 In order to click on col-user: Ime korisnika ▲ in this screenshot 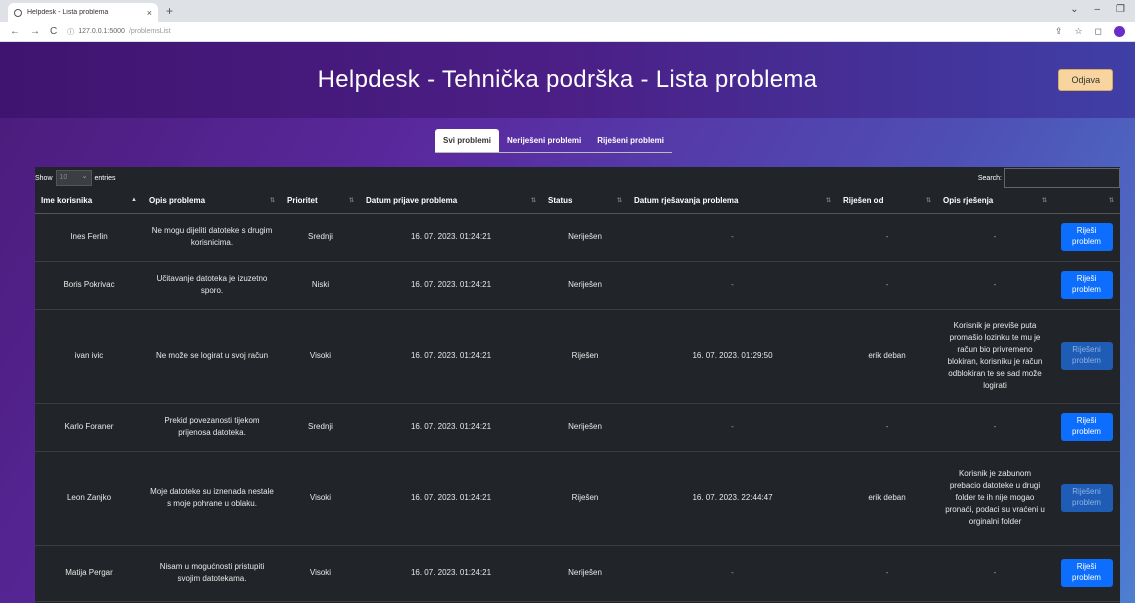, I will do `click(89, 201)`.